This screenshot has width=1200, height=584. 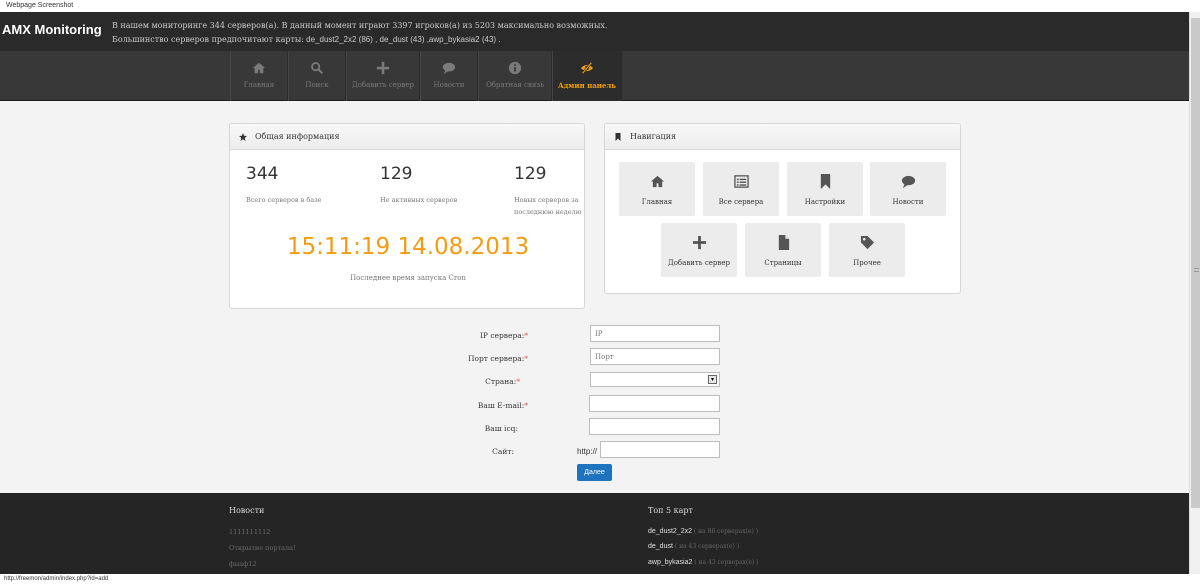 I want to click on tile-label: Главная, so click(x=657, y=202).